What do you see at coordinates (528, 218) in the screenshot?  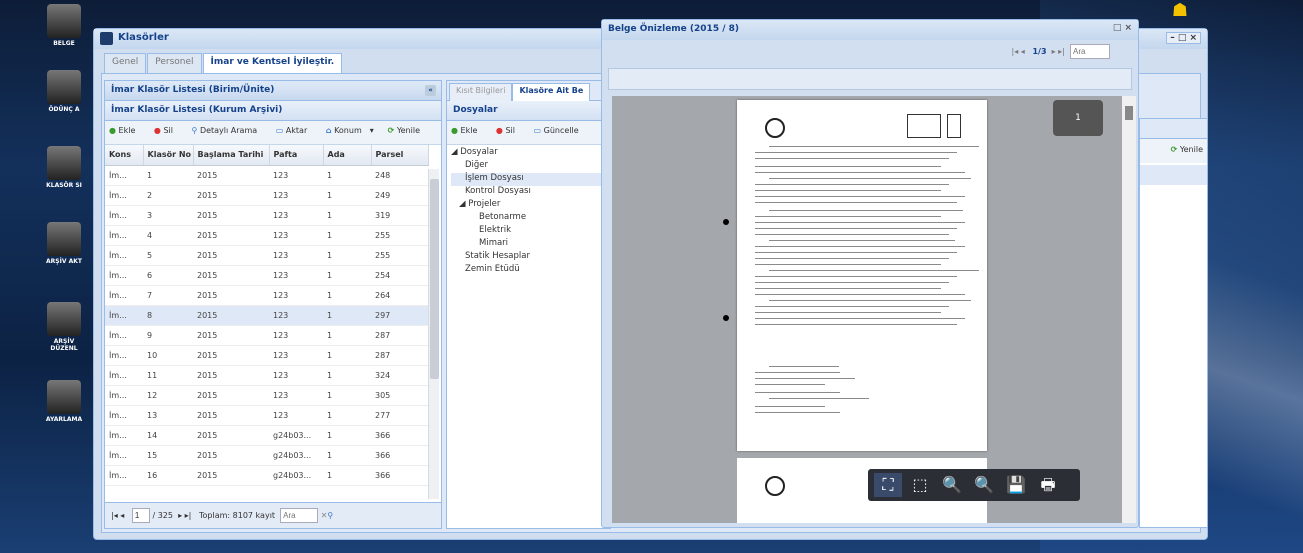 I see `tree-node: Betonarme` at bounding box center [528, 218].